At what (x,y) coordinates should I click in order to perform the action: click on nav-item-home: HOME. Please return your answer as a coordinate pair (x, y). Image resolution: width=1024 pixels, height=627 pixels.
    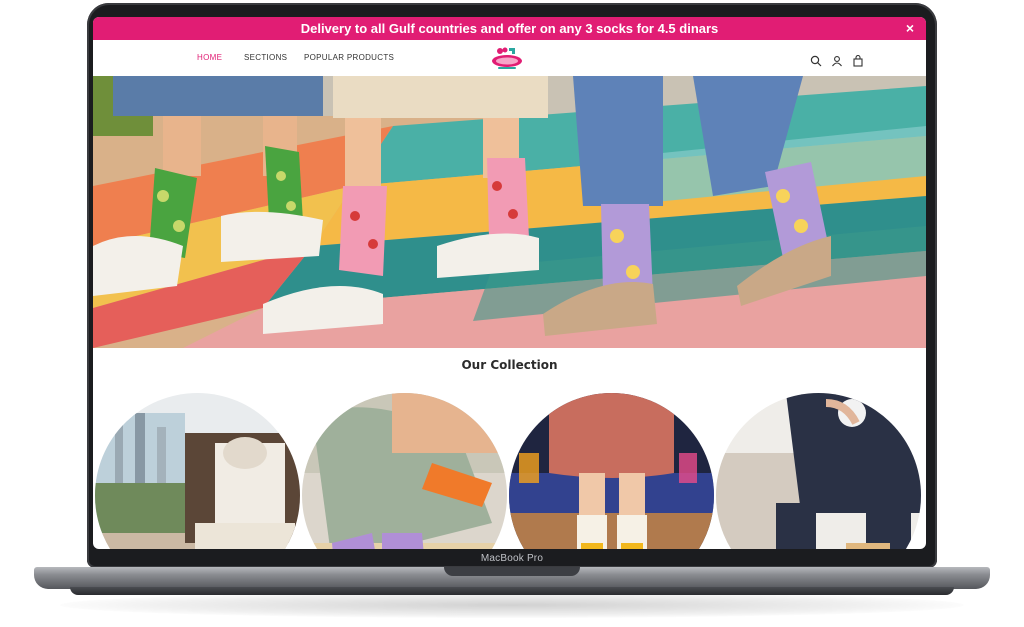
    Looking at the image, I should click on (209, 57).